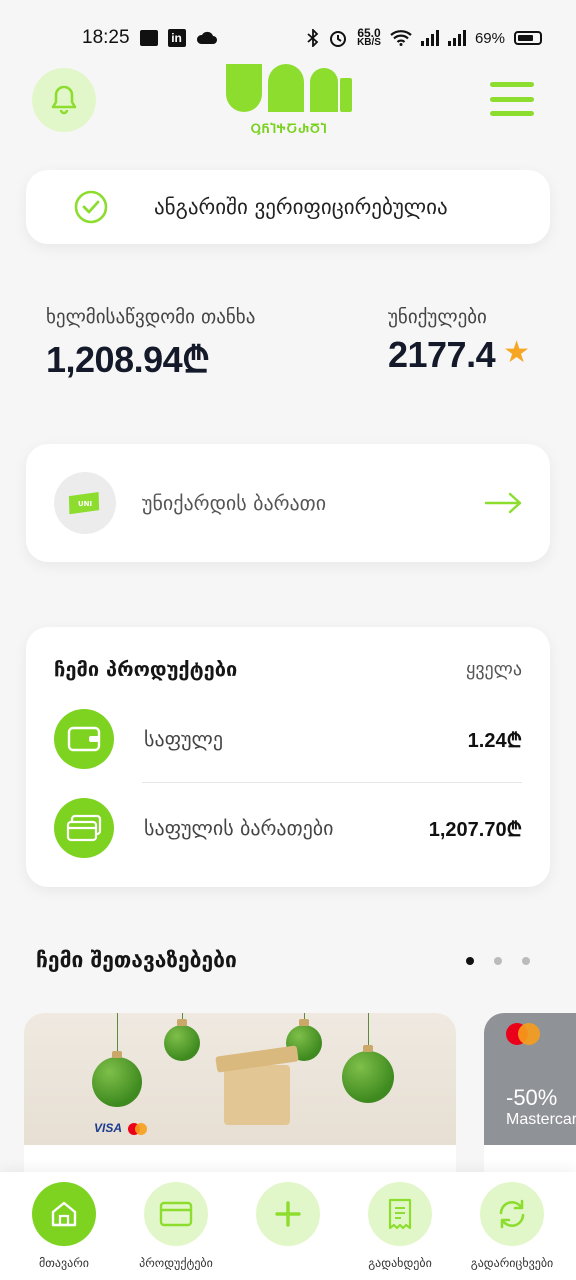  I want to click on status-time: 18:25, so click(106, 37).